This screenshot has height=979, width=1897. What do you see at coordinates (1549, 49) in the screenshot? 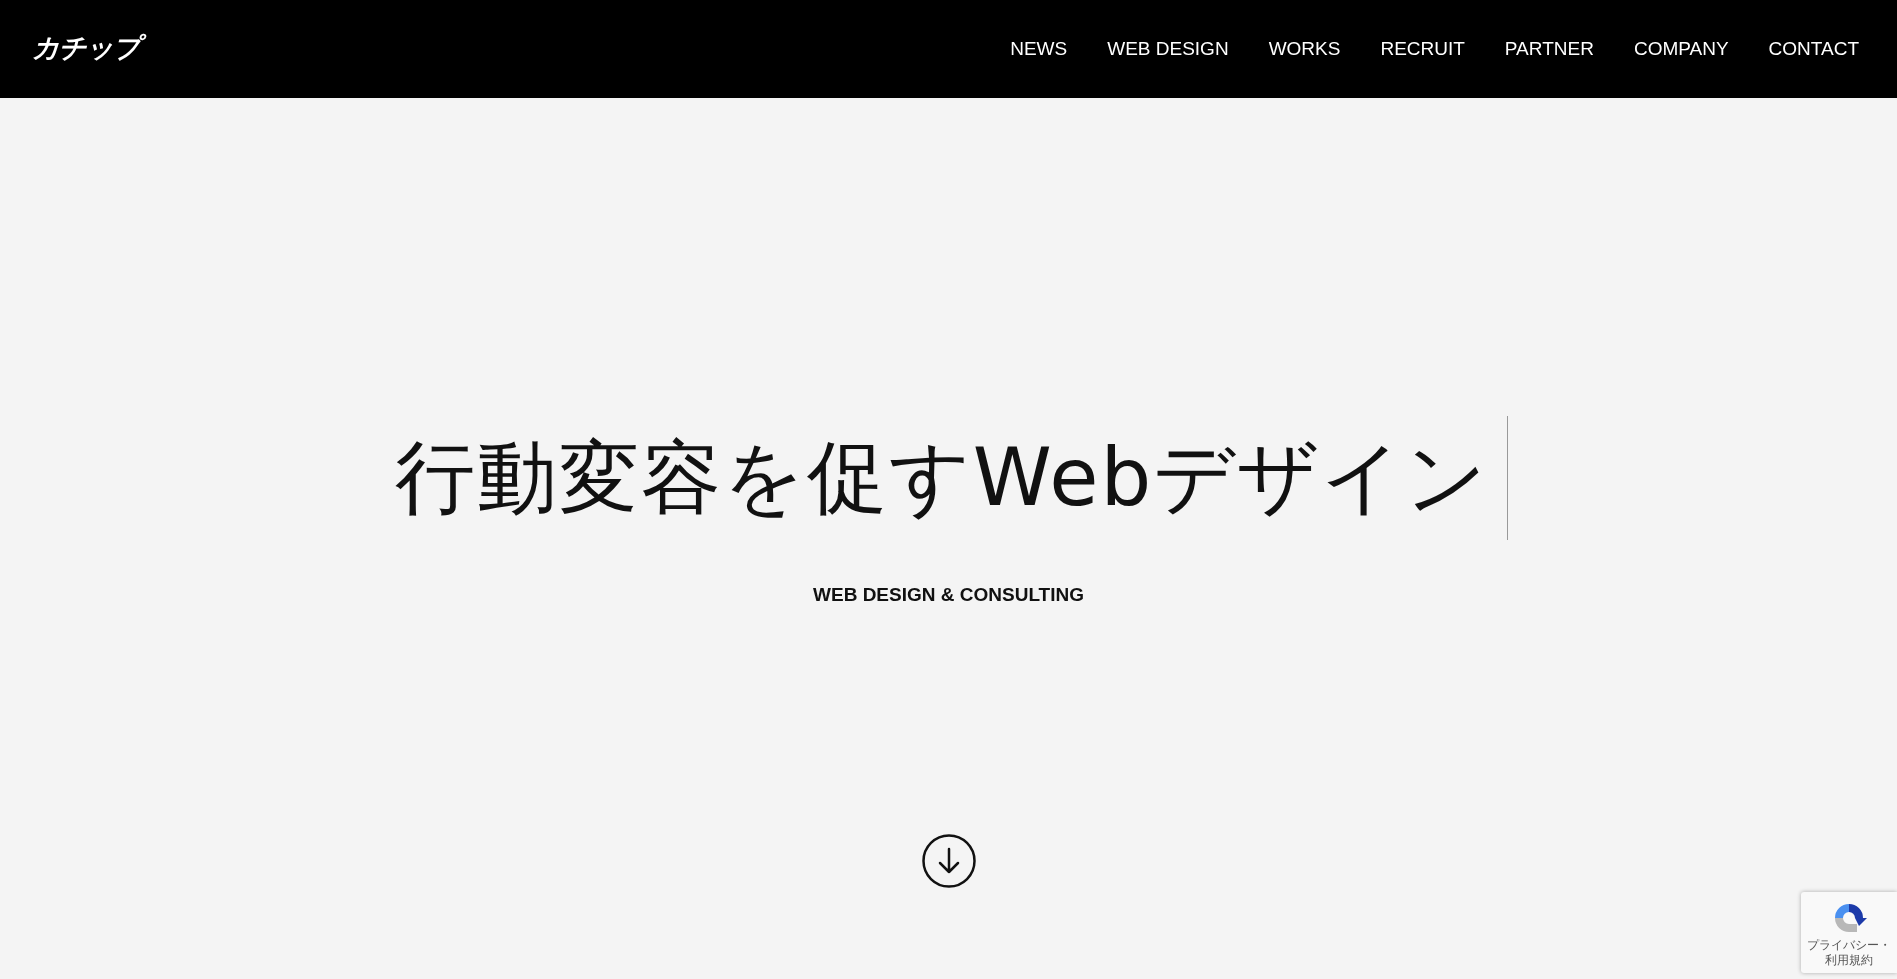
I see `nav-link: PARTNER` at bounding box center [1549, 49].